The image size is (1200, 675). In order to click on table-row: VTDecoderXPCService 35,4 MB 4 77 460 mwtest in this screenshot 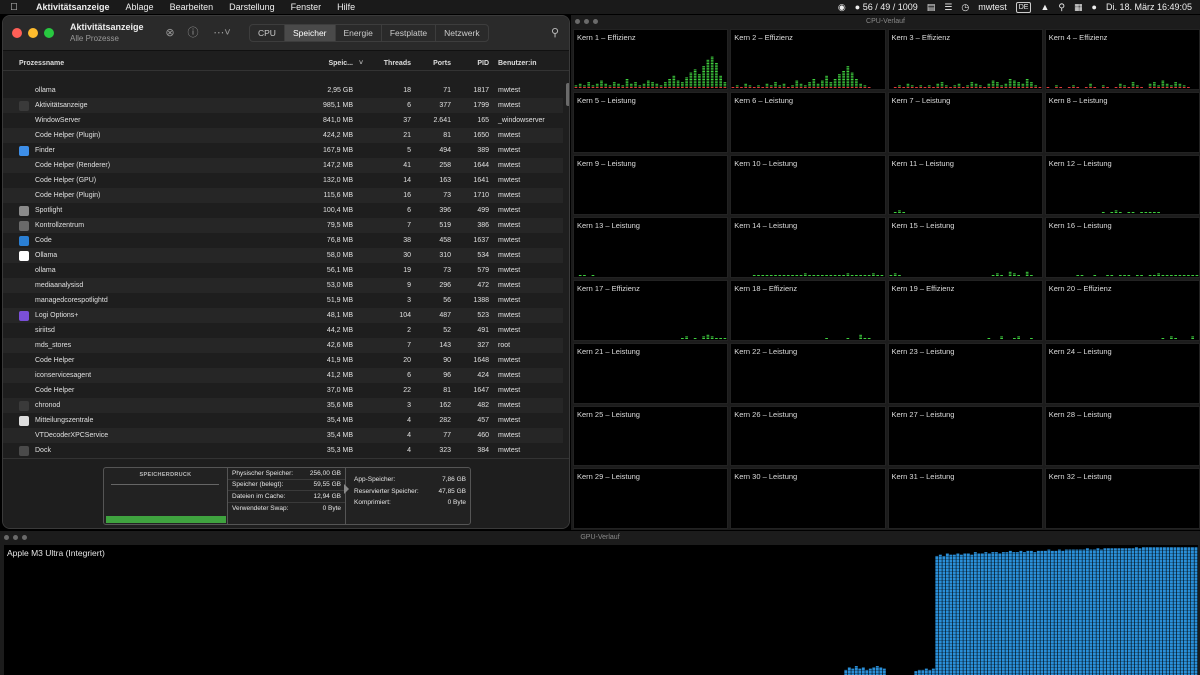, I will do `click(283, 435)`.